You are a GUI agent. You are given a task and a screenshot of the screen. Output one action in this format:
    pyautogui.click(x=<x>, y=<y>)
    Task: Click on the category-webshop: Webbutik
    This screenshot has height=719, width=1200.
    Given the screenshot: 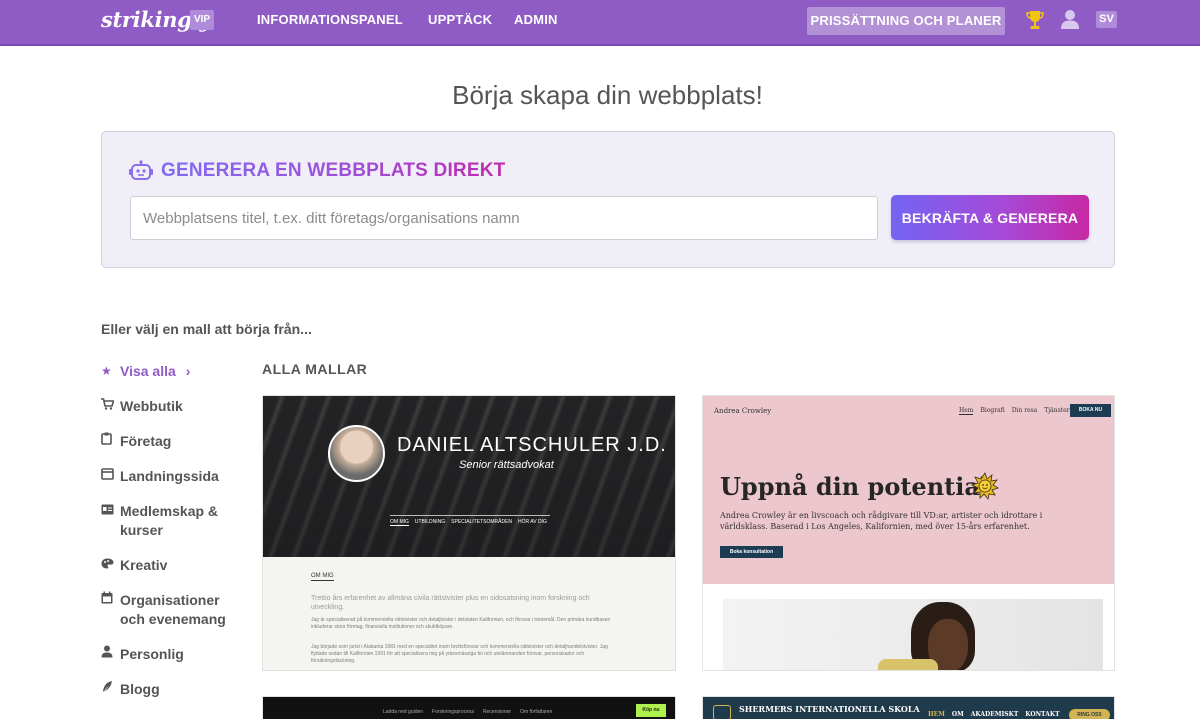 What is the action you would take?
    pyautogui.click(x=173, y=406)
    